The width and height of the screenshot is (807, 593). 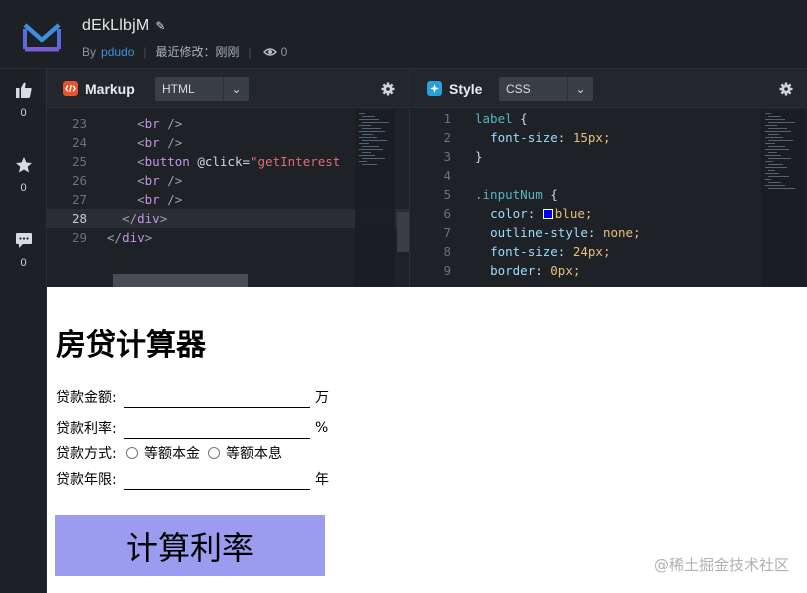 I want to click on loan-amount-unit: 万, so click(x=322, y=398).